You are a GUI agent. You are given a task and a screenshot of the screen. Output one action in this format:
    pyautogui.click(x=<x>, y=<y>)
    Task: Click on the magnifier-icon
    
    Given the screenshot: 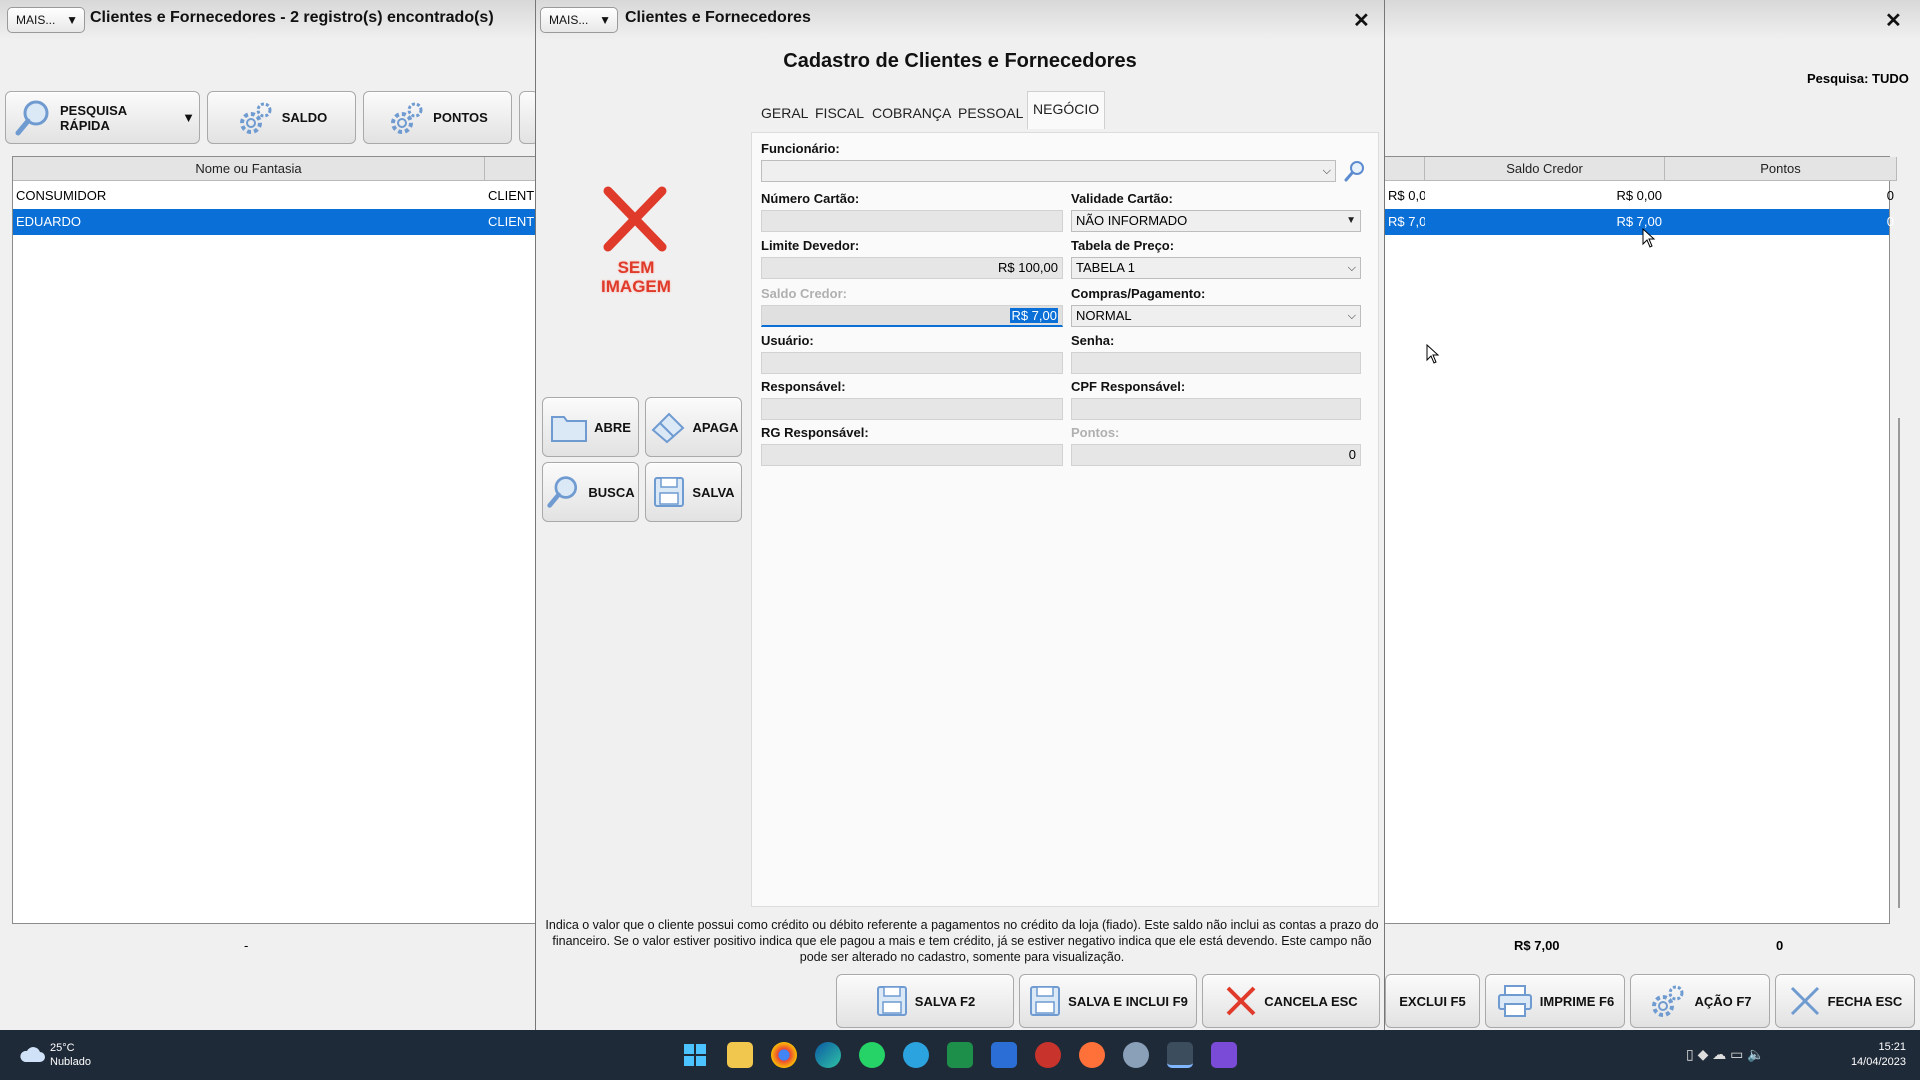 What is the action you would take?
    pyautogui.click(x=34, y=118)
    